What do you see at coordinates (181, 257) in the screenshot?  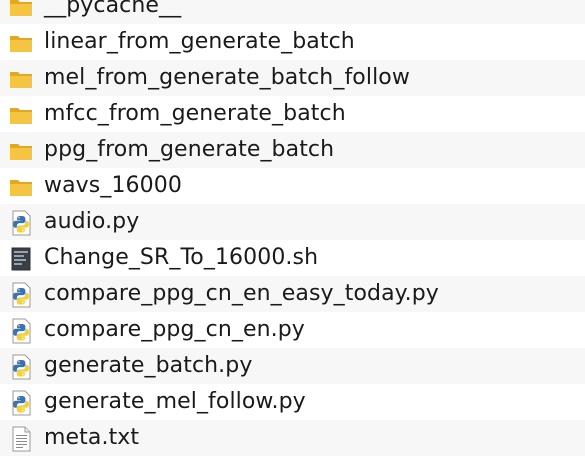 I see `file-name: Change_SR_To_16000.sh` at bounding box center [181, 257].